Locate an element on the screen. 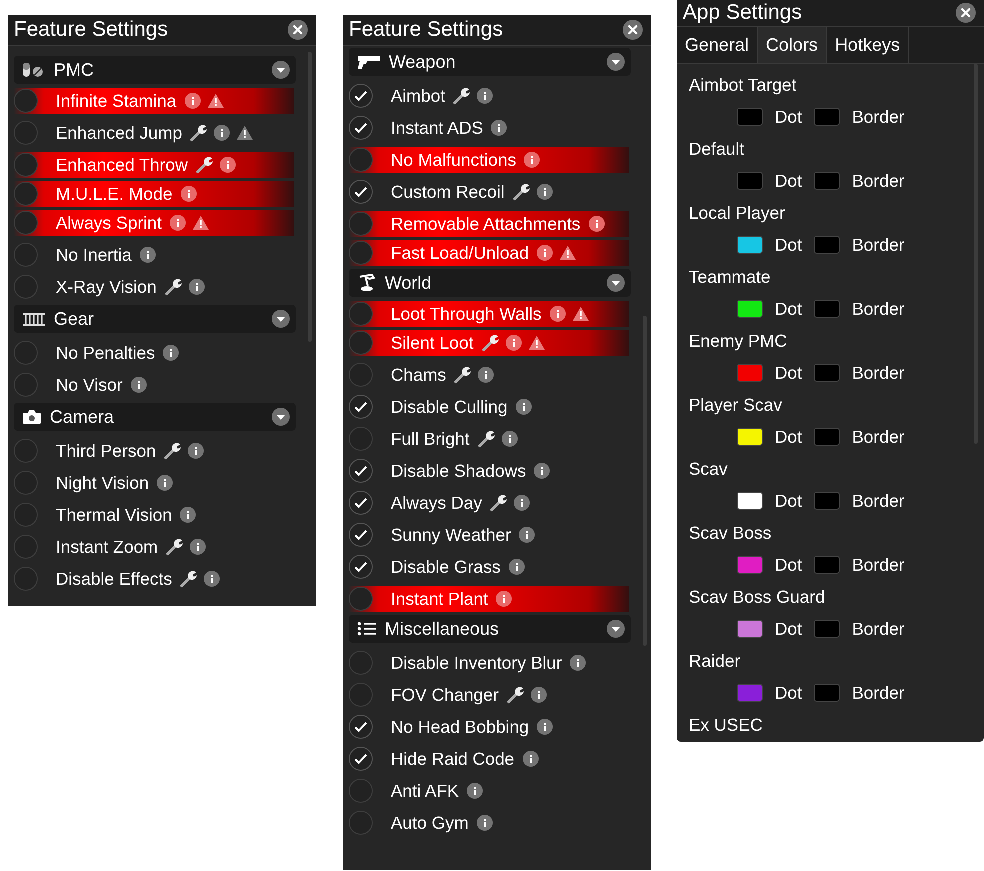 This screenshot has width=984, height=871. section-header: Gear is located at coordinates (155, 319).